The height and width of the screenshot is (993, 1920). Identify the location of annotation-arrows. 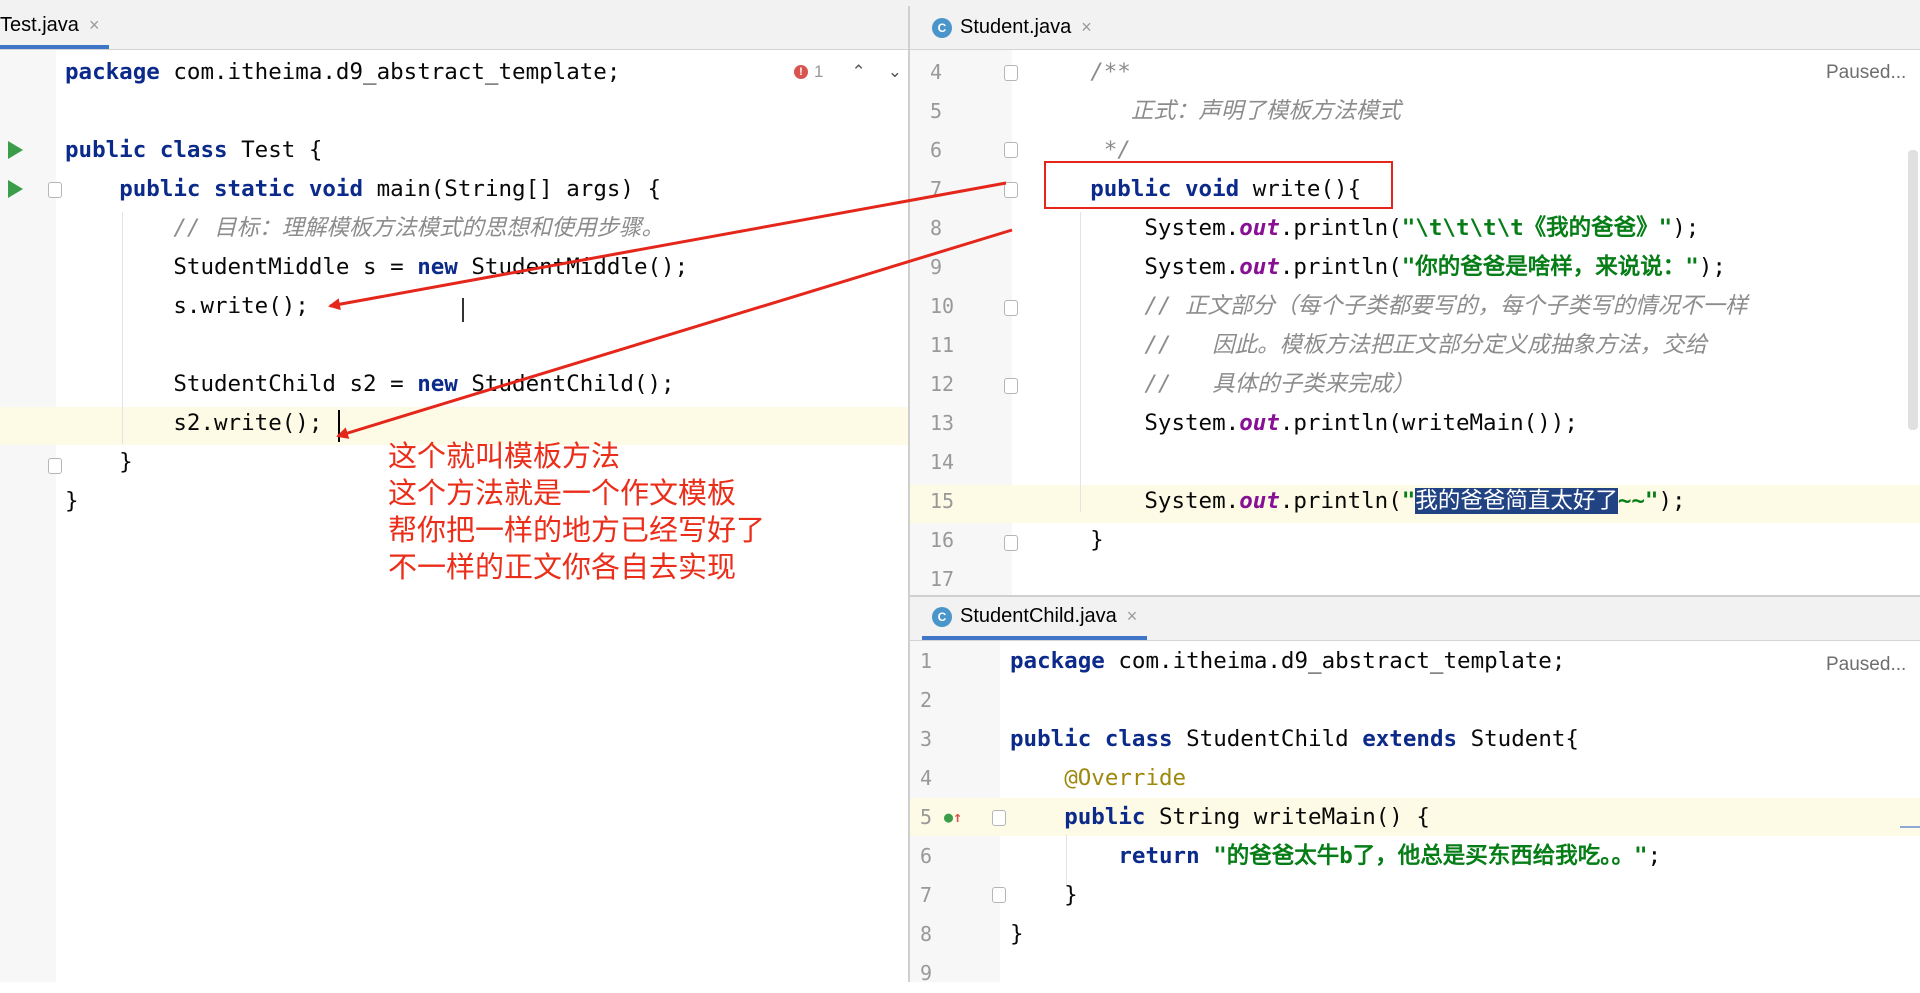
(670, 310).